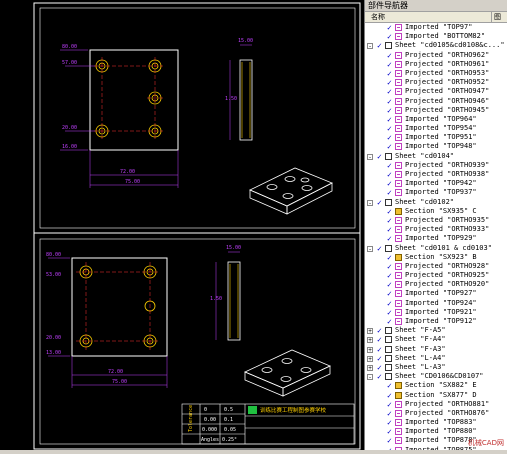 This screenshot has width=507, height=454. What do you see at coordinates (436, 238) in the screenshot?
I see `tree-view-node: ✓ Imported "TOP929"` at bounding box center [436, 238].